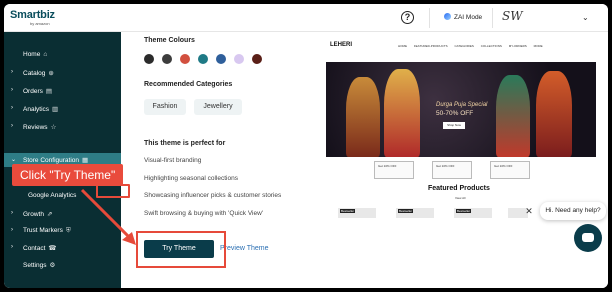 This screenshot has width=612, height=292. What do you see at coordinates (108, 216) in the screenshot?
I see `annotation-arrow` at bounding box center [108, 216].